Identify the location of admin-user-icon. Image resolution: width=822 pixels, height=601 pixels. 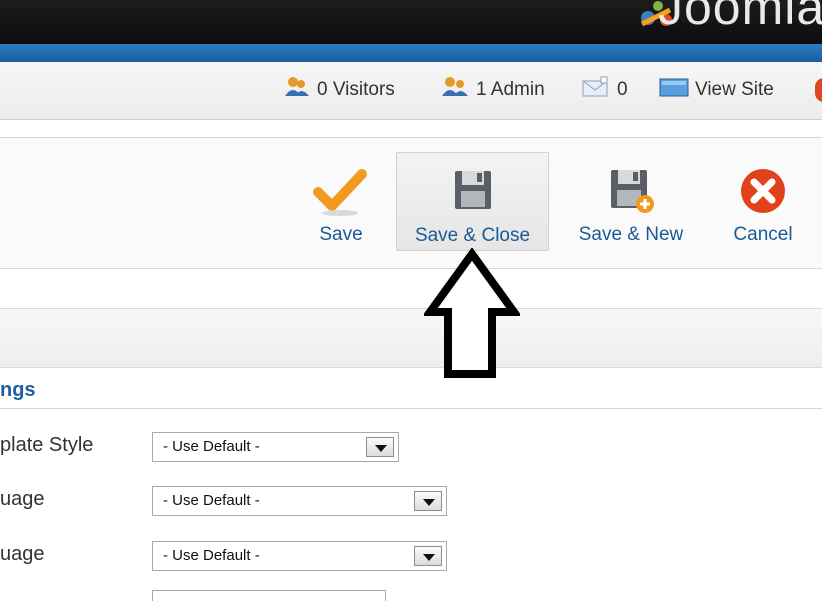
(455, 90).